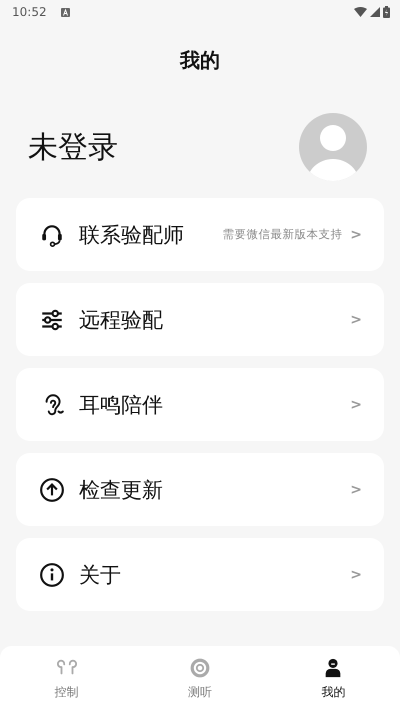  Describe the element at coordinates (67, 679) in the screenshot. I see `tab: 控制` at that location.